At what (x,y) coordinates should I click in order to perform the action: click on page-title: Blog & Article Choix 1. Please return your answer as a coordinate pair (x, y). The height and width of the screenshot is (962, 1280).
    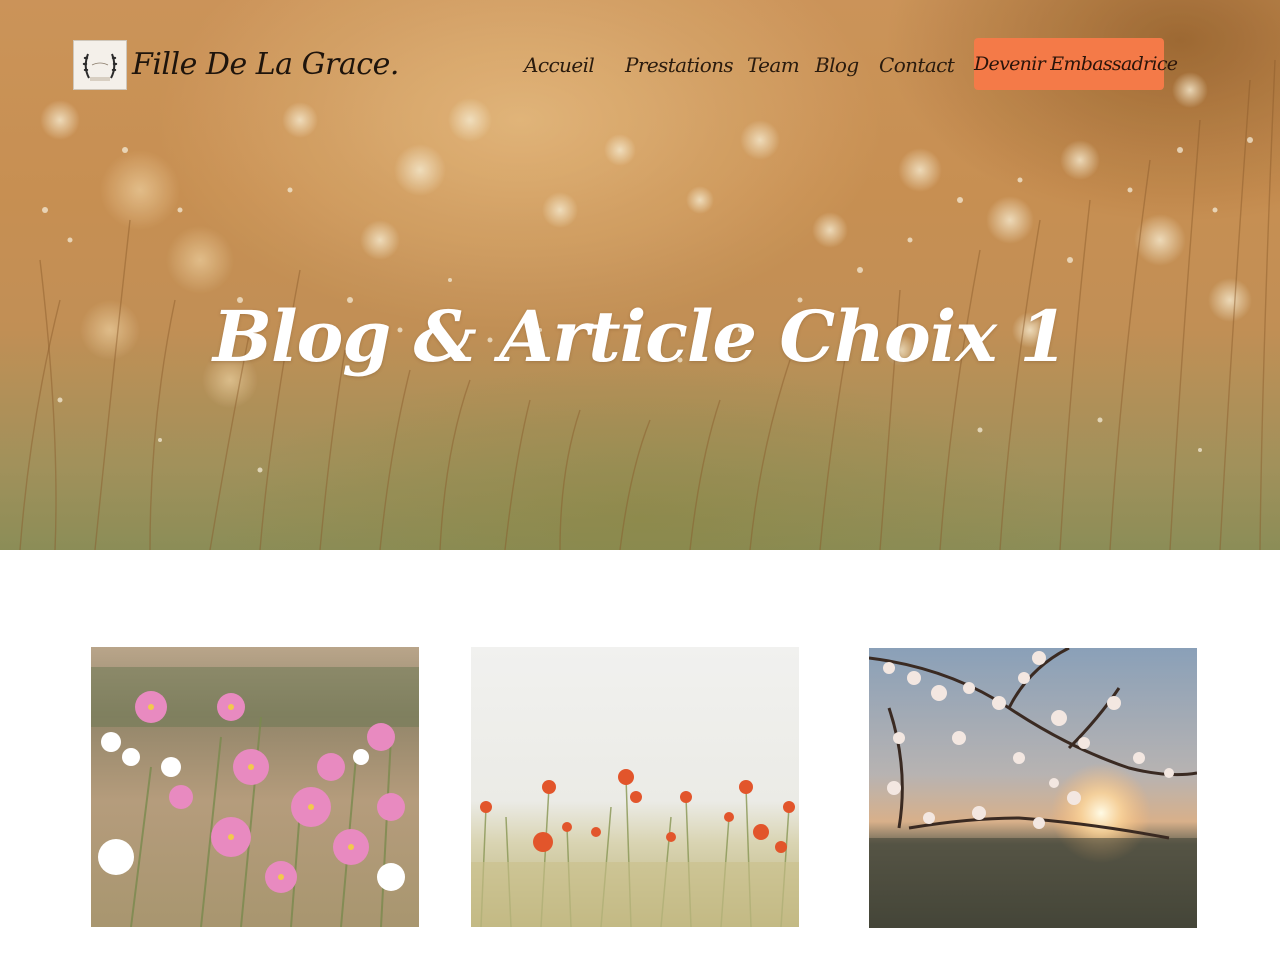
    Looking at the image, I should click on (640, 336).